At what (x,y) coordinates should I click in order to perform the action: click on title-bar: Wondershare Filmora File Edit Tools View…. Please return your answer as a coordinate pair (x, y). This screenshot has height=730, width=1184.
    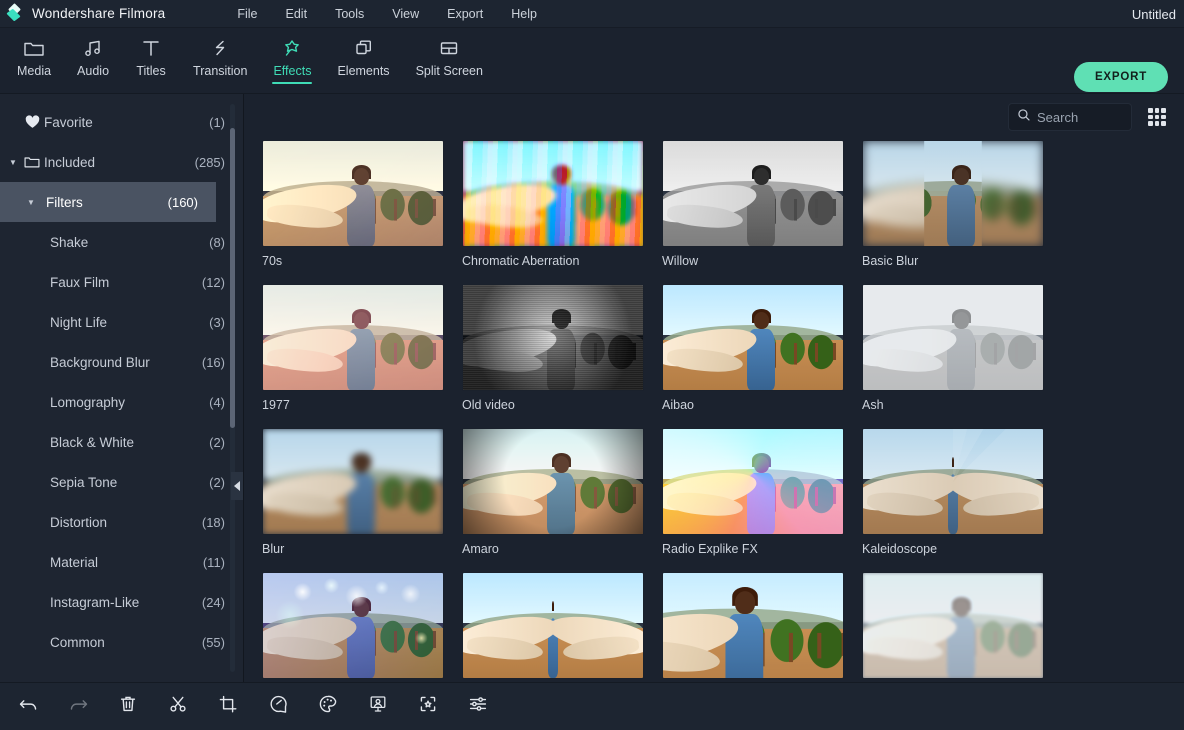
    Looking at the image, I should click on (592, 14).